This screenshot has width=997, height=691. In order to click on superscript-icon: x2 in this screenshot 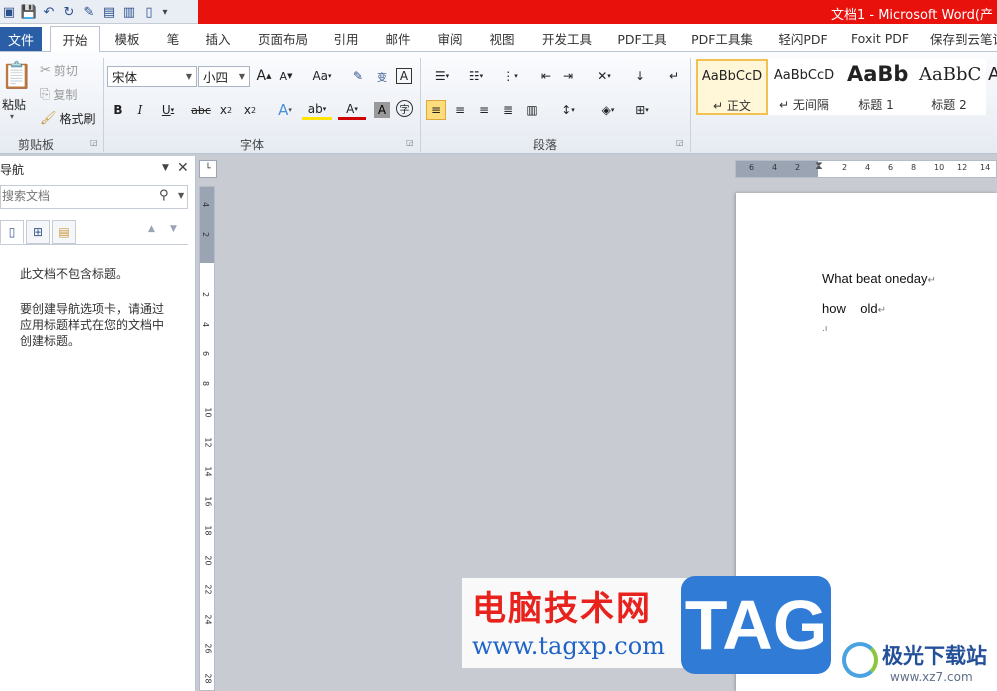, I will do `click(250, 110)`.